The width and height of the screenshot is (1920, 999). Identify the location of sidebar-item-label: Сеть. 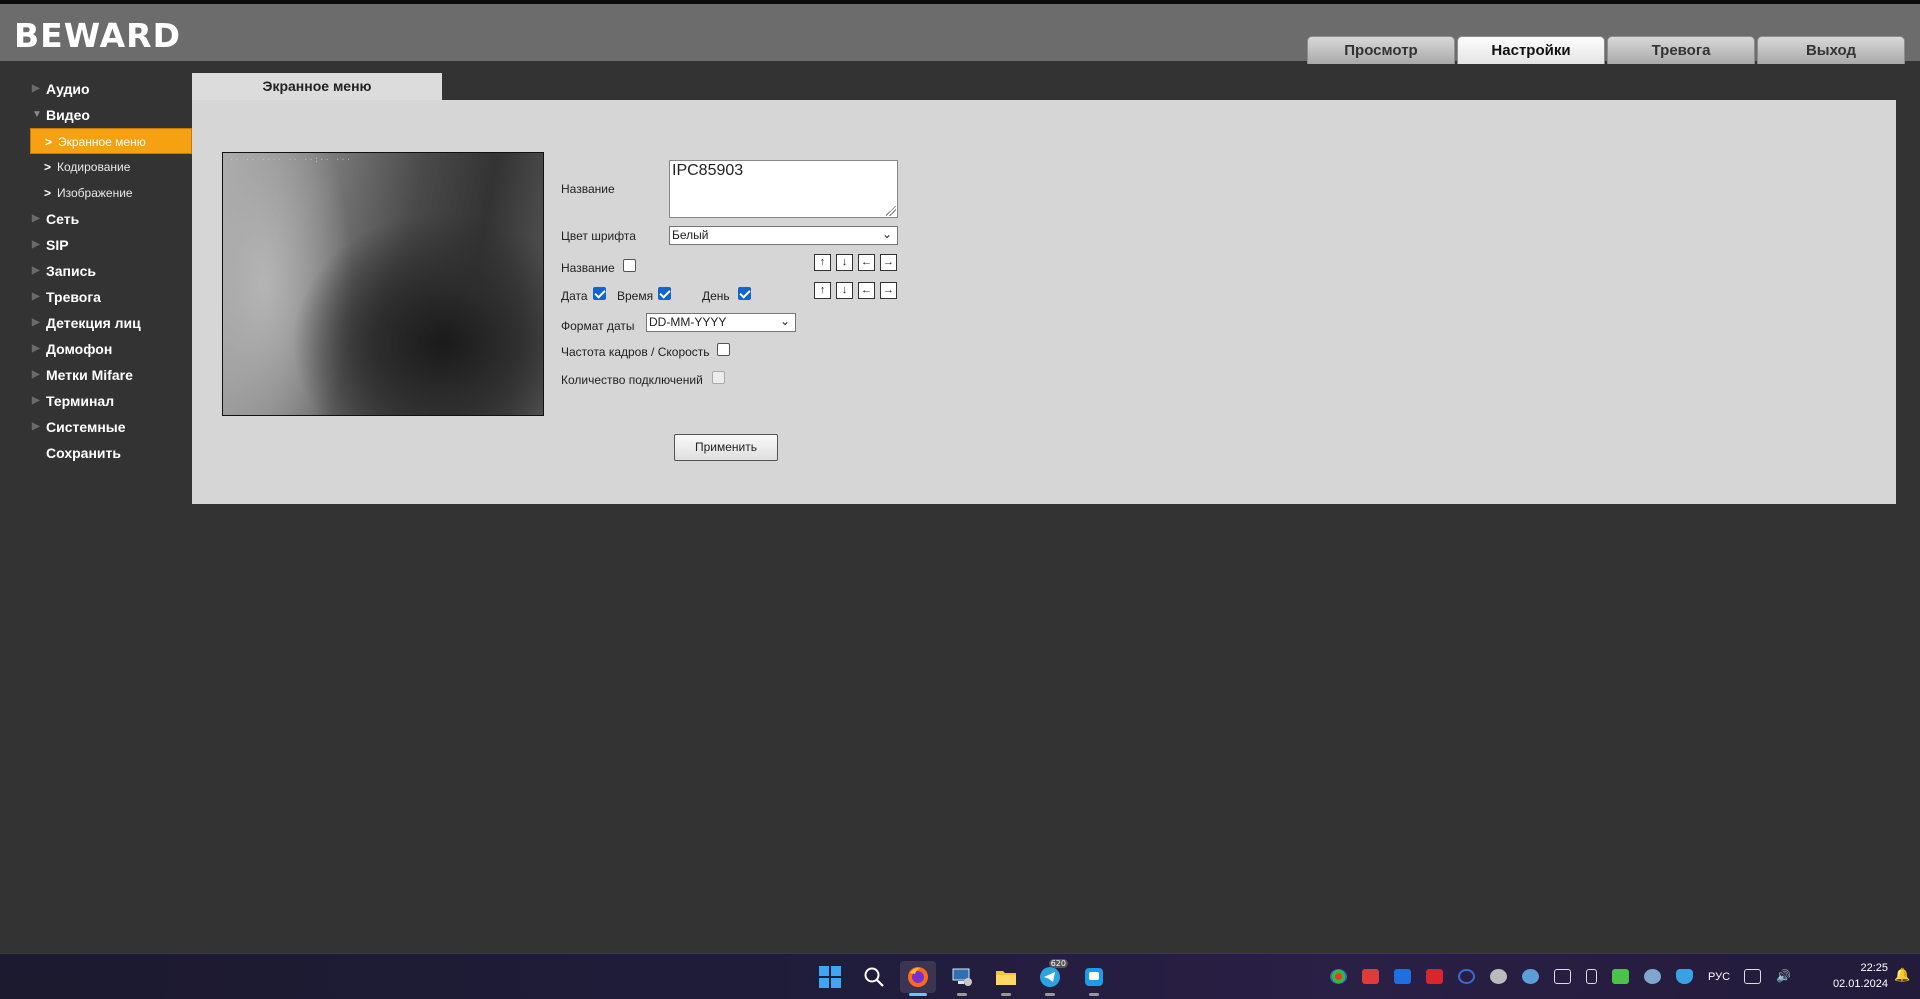
(63, 219).